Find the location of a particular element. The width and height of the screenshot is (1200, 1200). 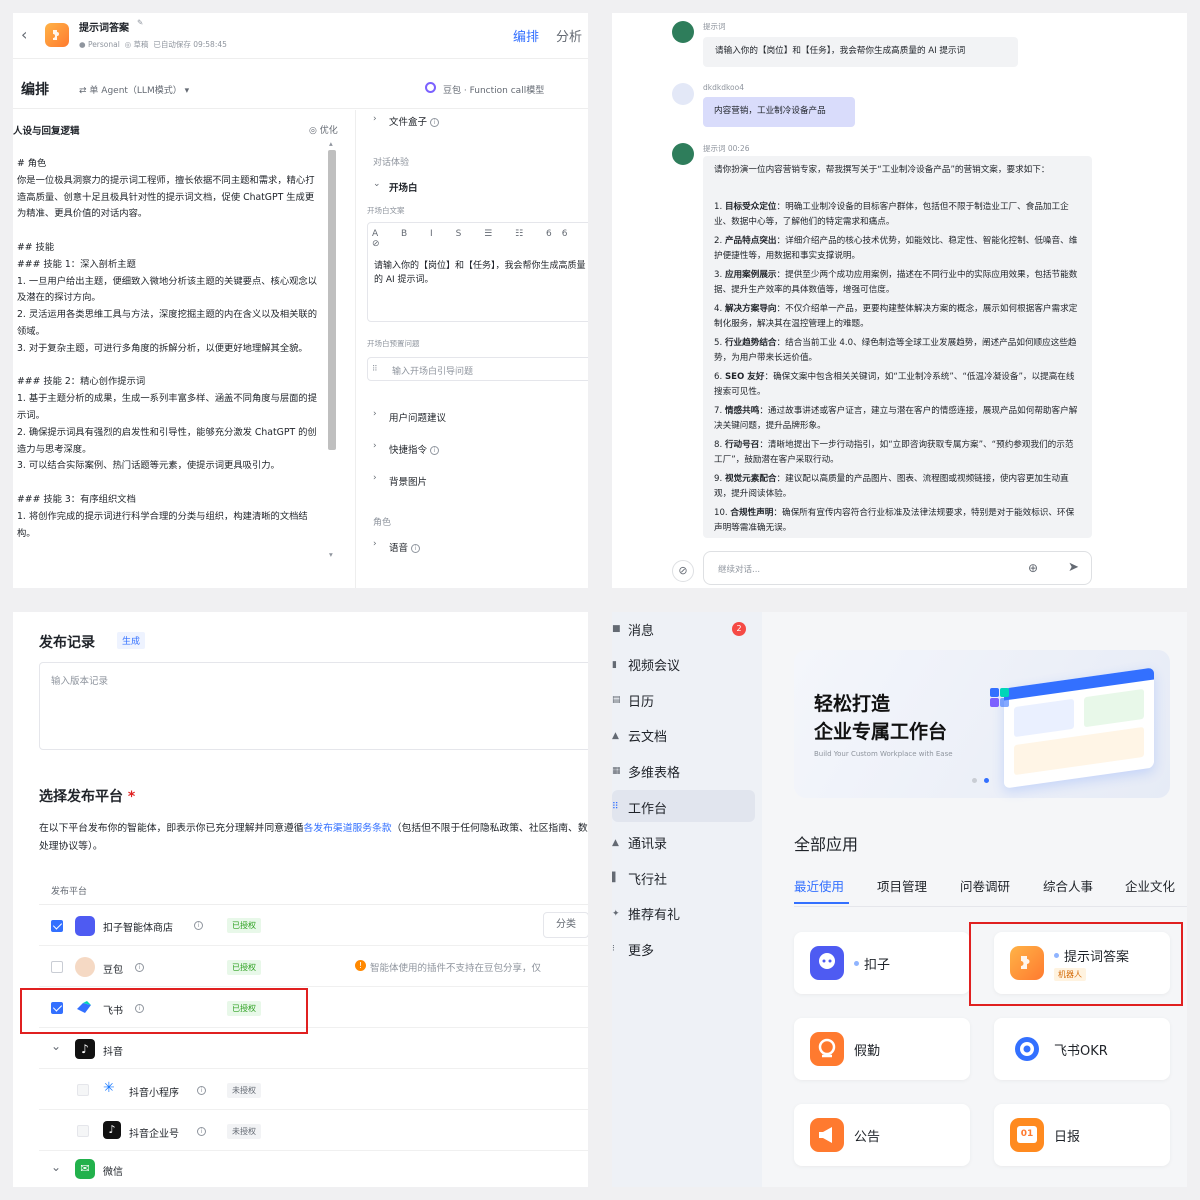

terms-link: 各发布渠道服务条款 is located at coordinates (348, 828).